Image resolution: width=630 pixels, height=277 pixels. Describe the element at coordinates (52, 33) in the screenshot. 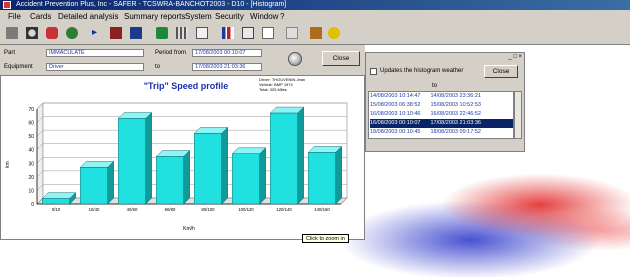

I see `car-icon` at that location.